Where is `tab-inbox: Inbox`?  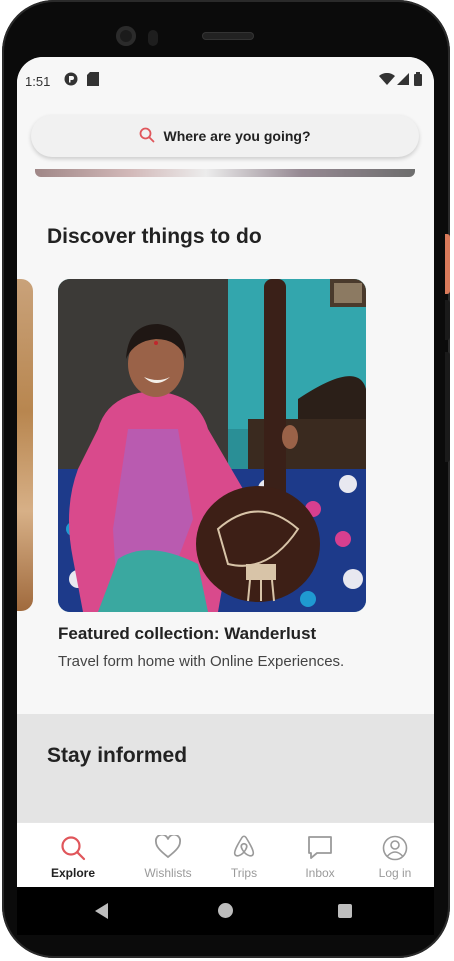
tab-inbox: Inbox is located at coordinates (320, 855).